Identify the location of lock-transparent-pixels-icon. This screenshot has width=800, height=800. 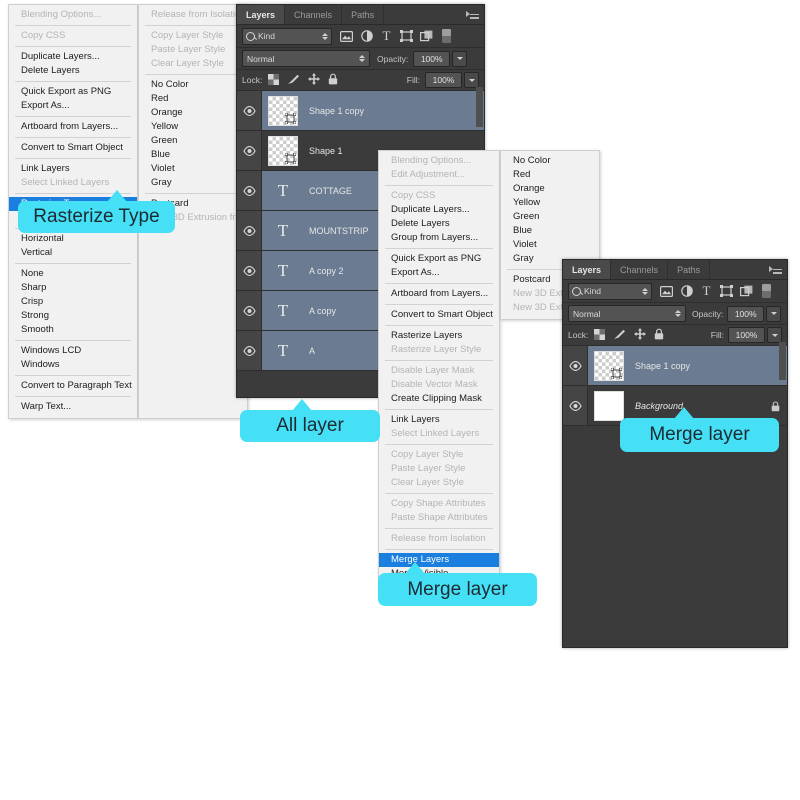
(274, 80).